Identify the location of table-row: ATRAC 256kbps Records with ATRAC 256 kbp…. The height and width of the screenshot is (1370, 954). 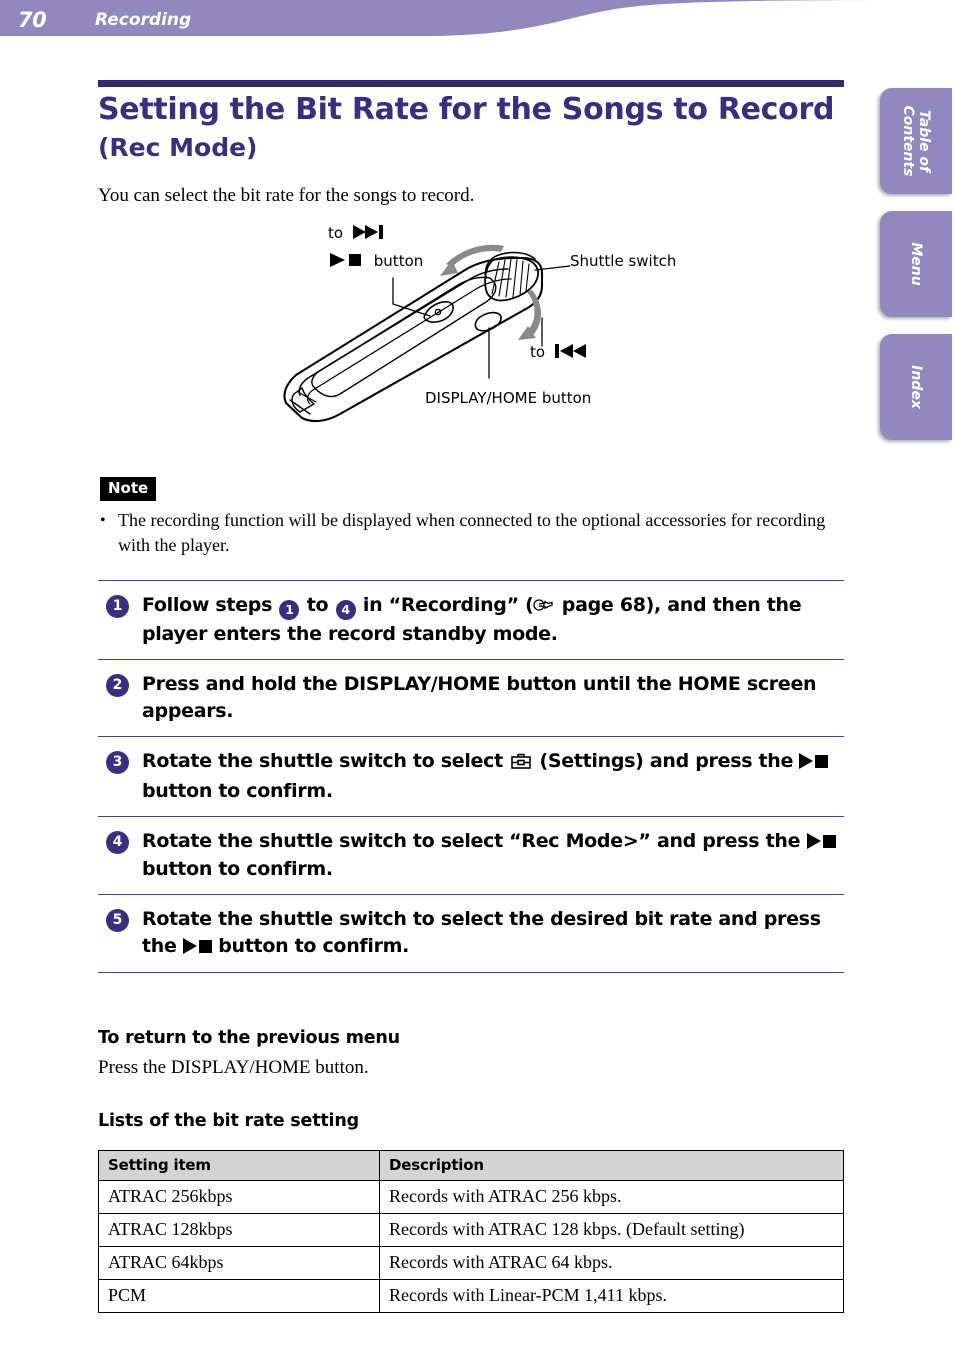
(471, 1197).